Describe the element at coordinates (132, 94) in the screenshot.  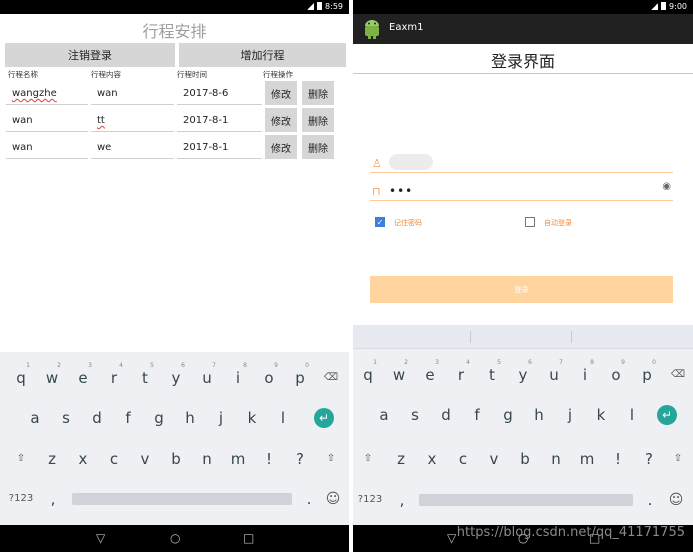
I see `schedule-content-field: wan` at that location.